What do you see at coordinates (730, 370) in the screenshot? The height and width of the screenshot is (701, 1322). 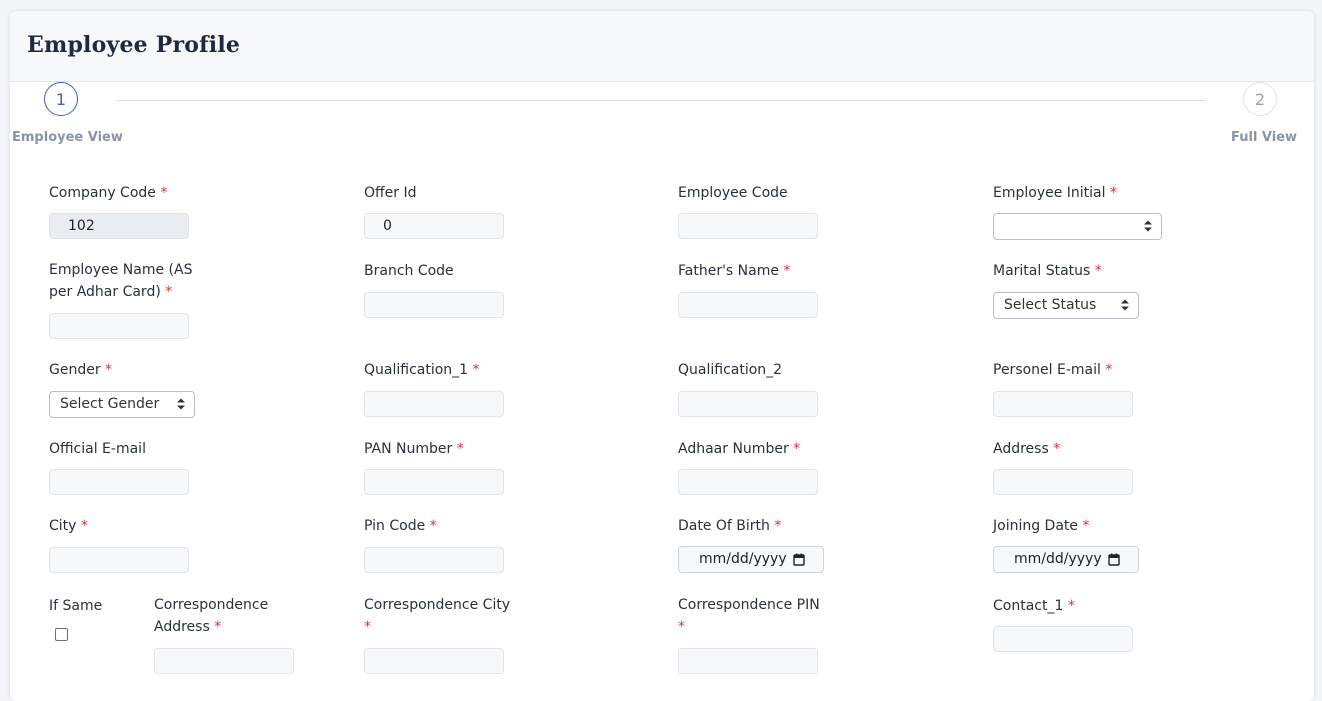 I see `qualification-2-label: Qualification_2` at bounding box center [730, 370].